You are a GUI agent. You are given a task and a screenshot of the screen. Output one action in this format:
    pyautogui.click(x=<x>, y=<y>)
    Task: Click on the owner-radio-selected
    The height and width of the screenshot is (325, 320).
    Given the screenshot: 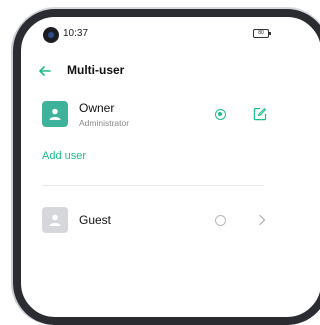 What is the action you would take?
    pyautogui.click(x=220, y=114)
    